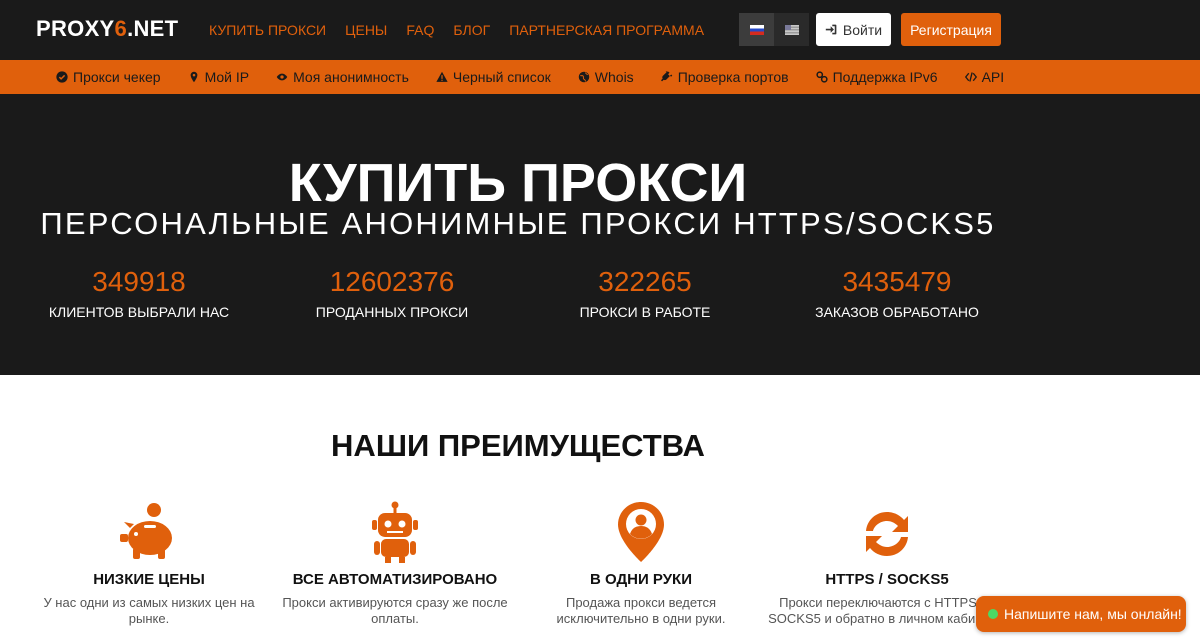  I want to click on sync-arrows-icon, so click(887, 534).